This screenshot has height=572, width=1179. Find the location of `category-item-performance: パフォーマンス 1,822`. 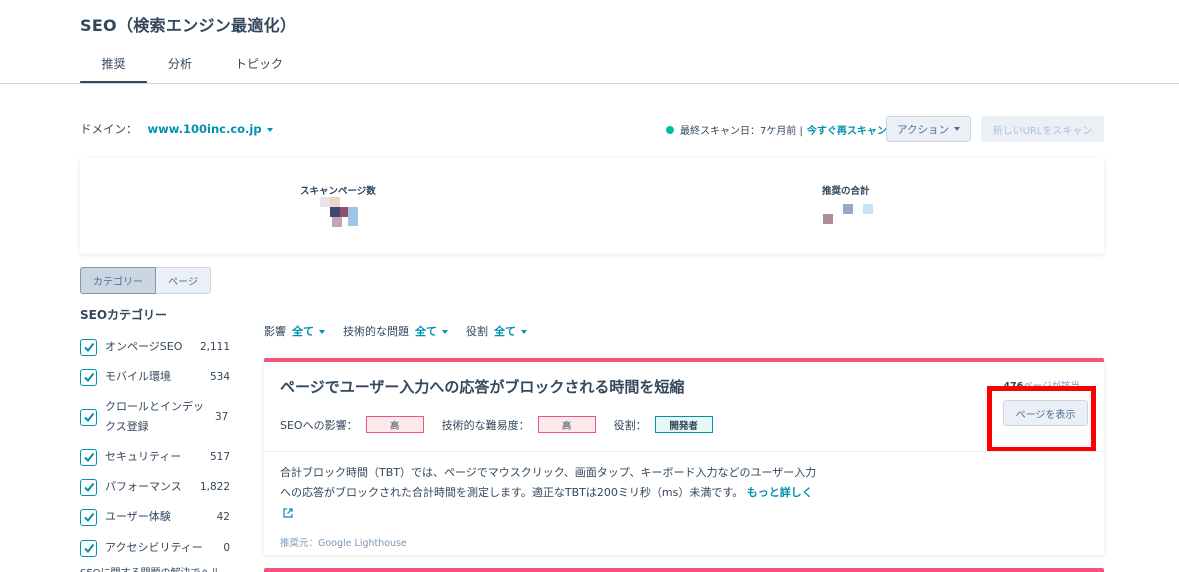

category-item-performance: パフォーマンス 1,822 is located at coordinates (155, 487).